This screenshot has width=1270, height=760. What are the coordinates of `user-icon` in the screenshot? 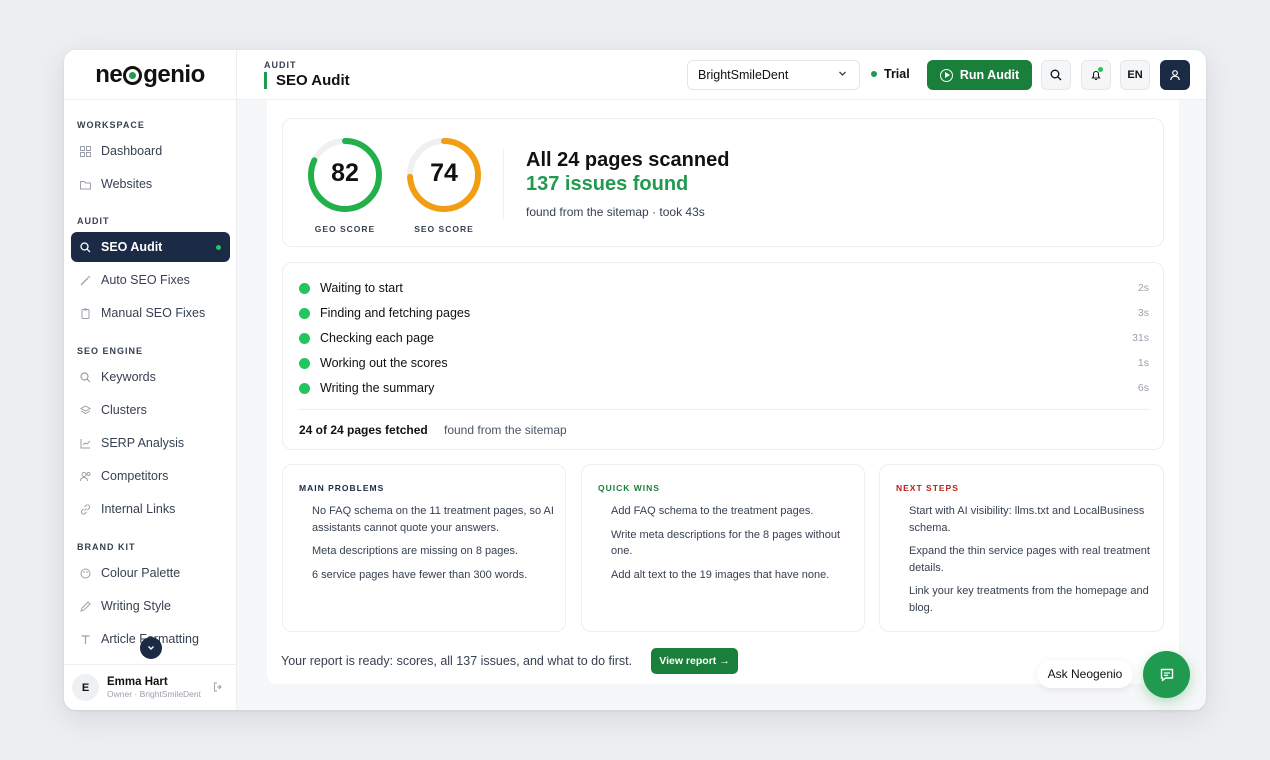 It's located at (1175, 75).